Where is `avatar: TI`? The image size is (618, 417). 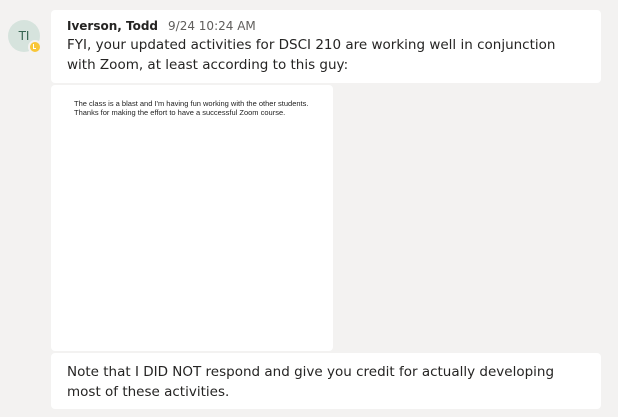 avatar: TI is located at coordinates (25, 37).